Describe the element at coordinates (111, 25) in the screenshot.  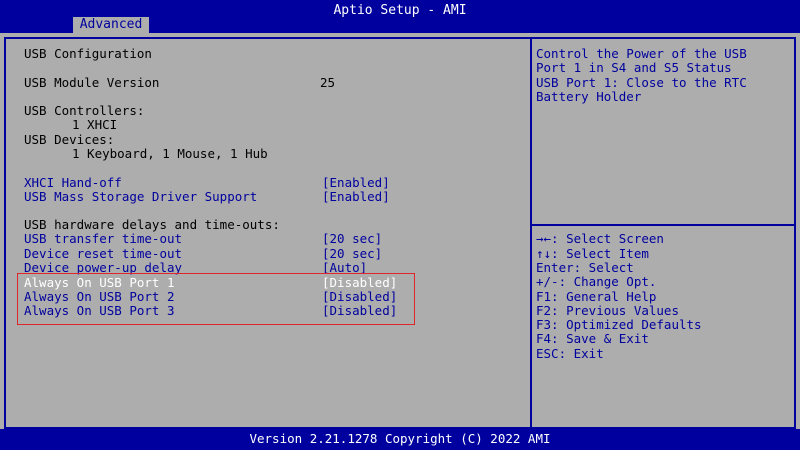
I see `tab-advanced: Advanced` at that location.